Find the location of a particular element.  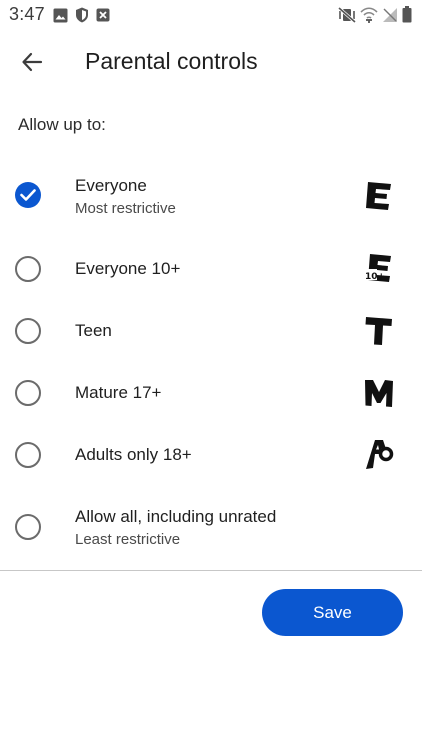

option-title: Mature 17+ is located at coordinates (118, 392).